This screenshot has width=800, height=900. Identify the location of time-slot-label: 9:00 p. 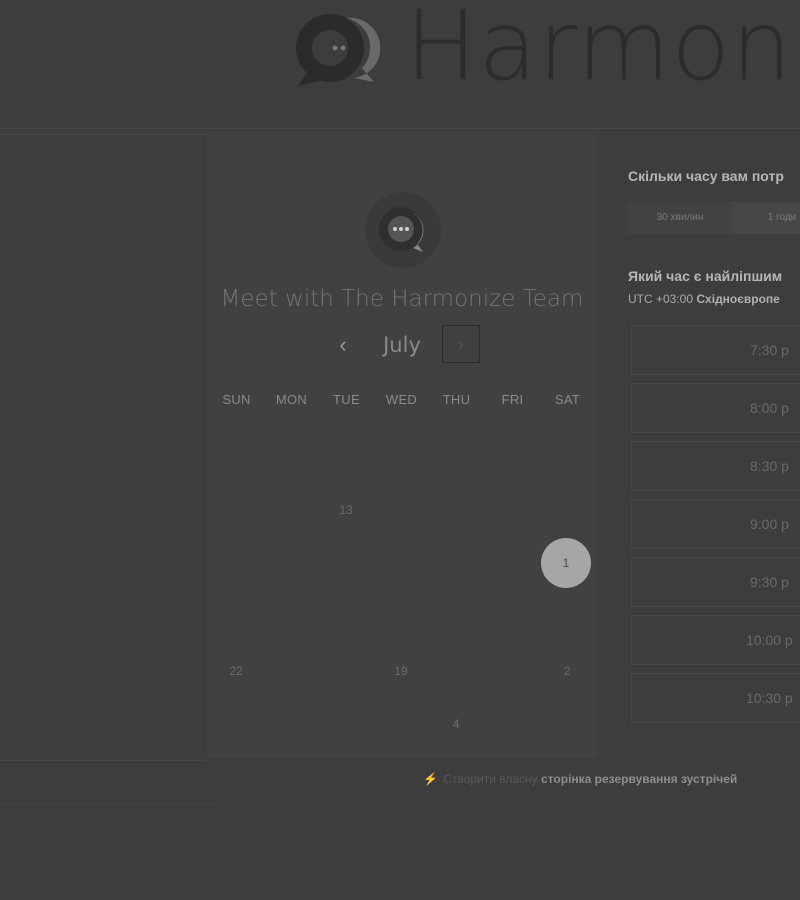
(769, 524).